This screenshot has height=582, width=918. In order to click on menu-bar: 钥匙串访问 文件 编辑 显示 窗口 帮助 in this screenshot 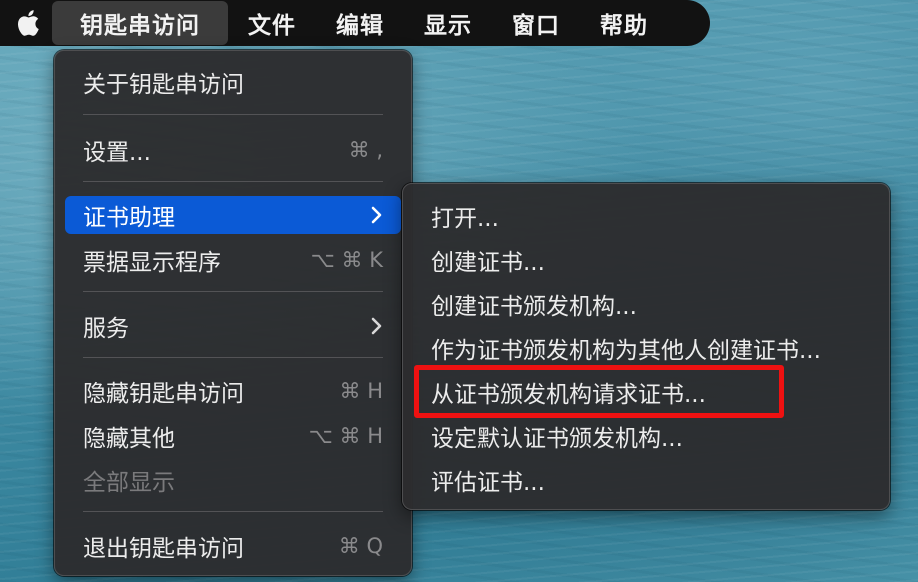, I will do `click(355, 23)`.